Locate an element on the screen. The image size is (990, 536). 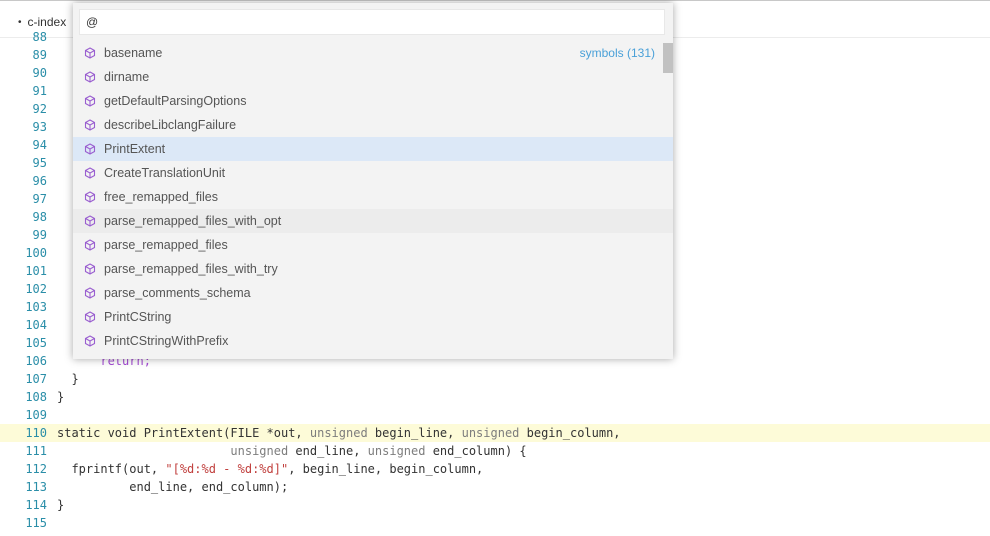
quick-open-item-label: describeLibclangFailure is located at coordinates (170, 125).